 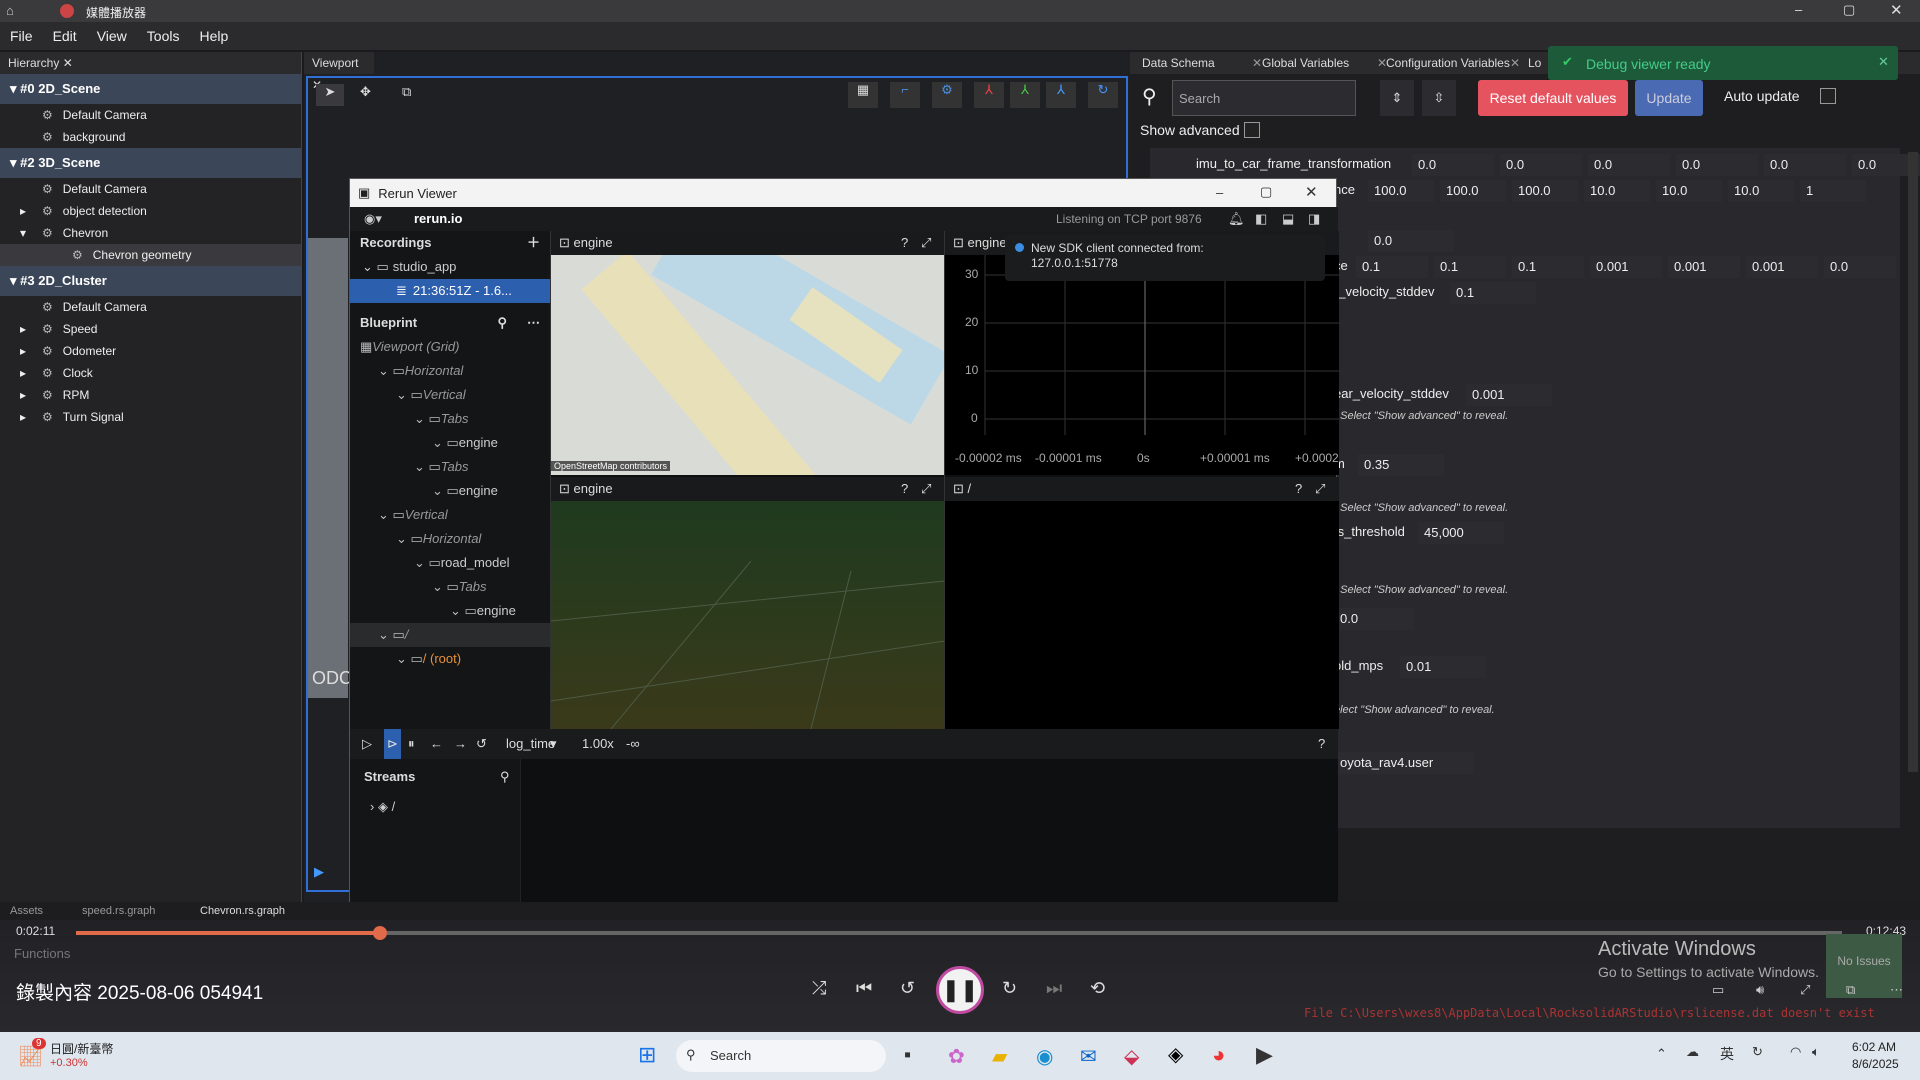 What do you see at coordinates (450, 611) in the screenshot?
I see `blueprint-item: ⌄ ▭ engine` at bounding box center [450, 611].